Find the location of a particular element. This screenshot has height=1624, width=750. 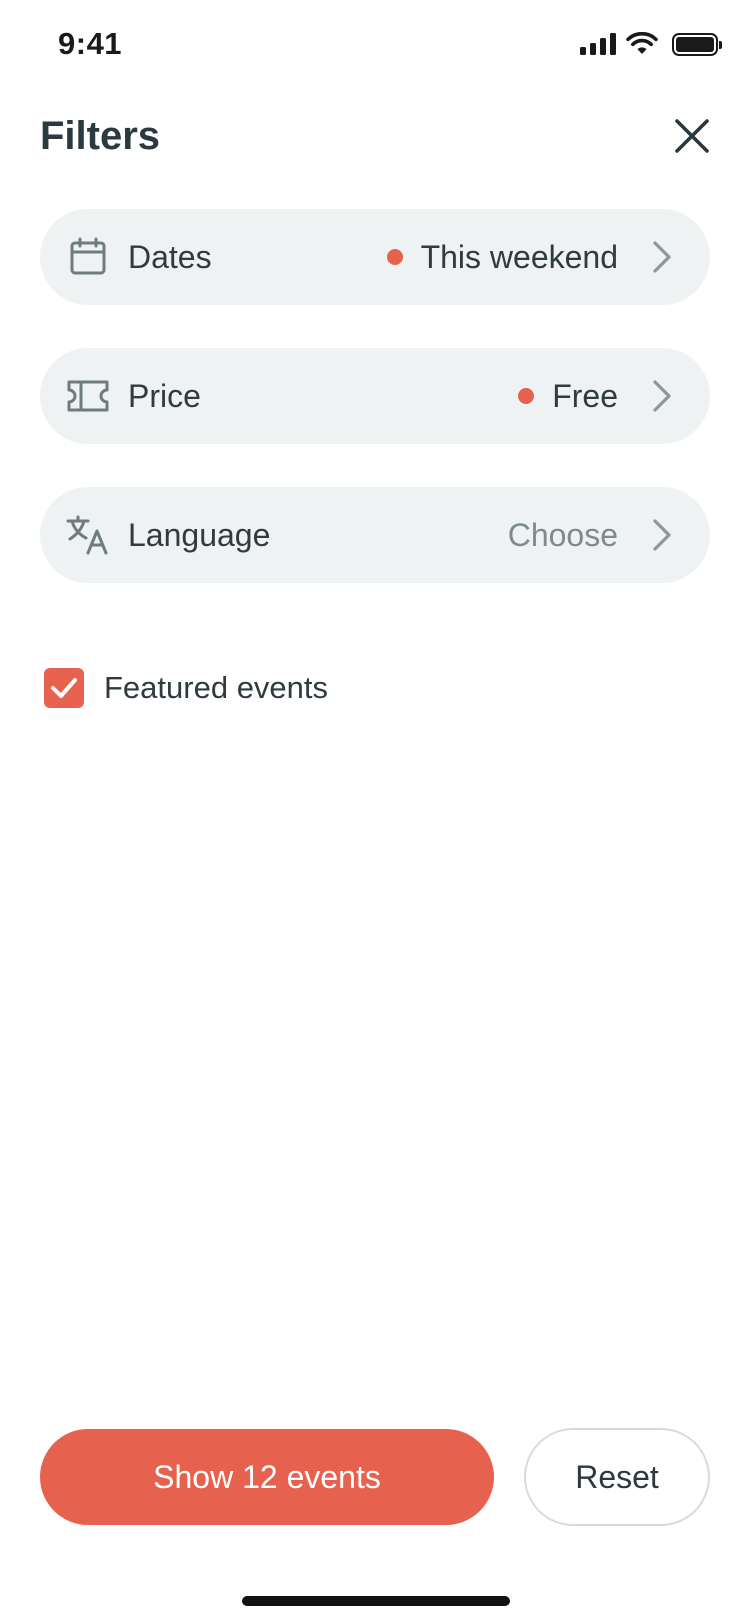

filter-label-dates: Dates is located at coordinates (170, 256).